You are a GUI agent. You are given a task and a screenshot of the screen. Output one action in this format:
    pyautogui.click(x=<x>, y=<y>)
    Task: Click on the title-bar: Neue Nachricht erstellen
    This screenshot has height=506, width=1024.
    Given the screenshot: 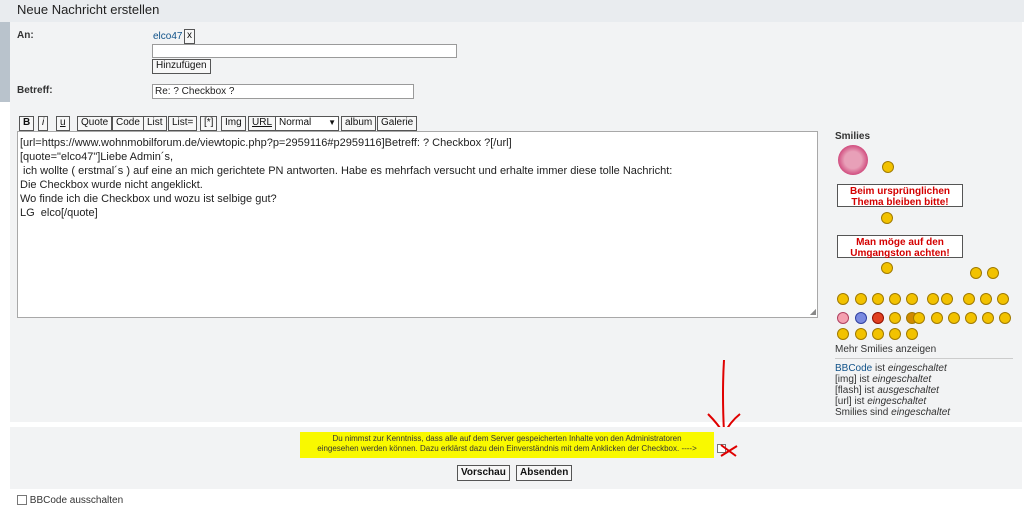 What is the action you would take?
    pyautogui.click(x=512, y=11)
    